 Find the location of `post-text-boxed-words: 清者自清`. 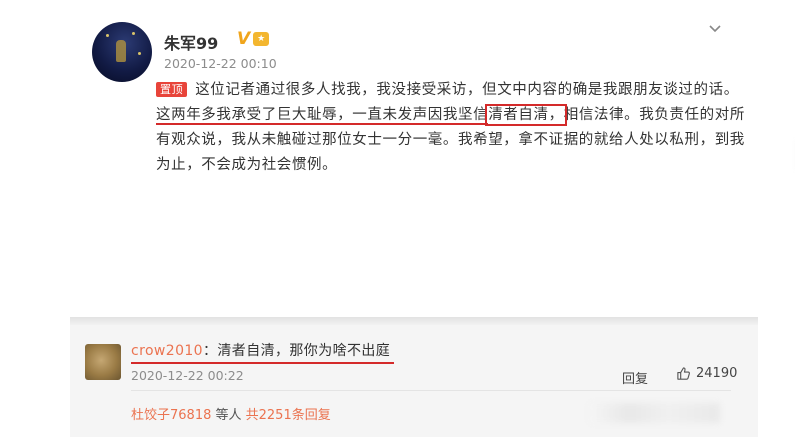

post-text-boxed-words: 清者自清 is located at coordinates (518, 115).